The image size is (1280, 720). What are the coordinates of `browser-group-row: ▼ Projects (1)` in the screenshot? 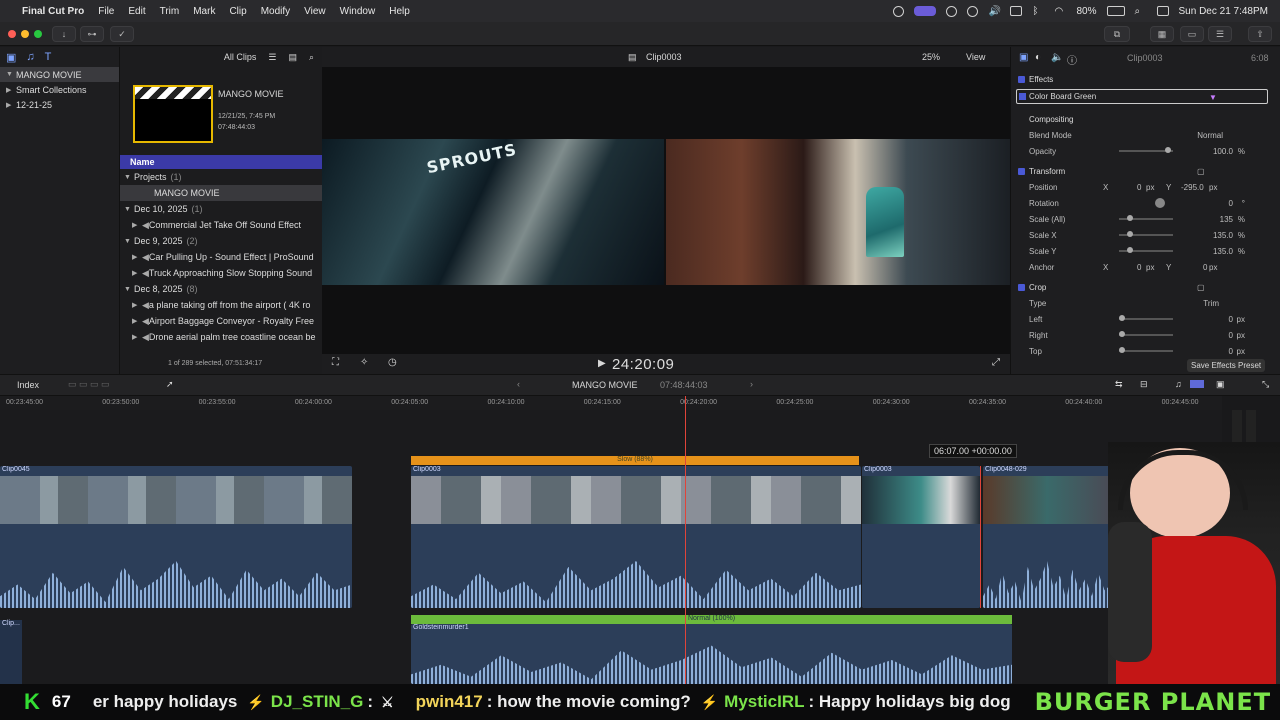 It's located at (221, 177).